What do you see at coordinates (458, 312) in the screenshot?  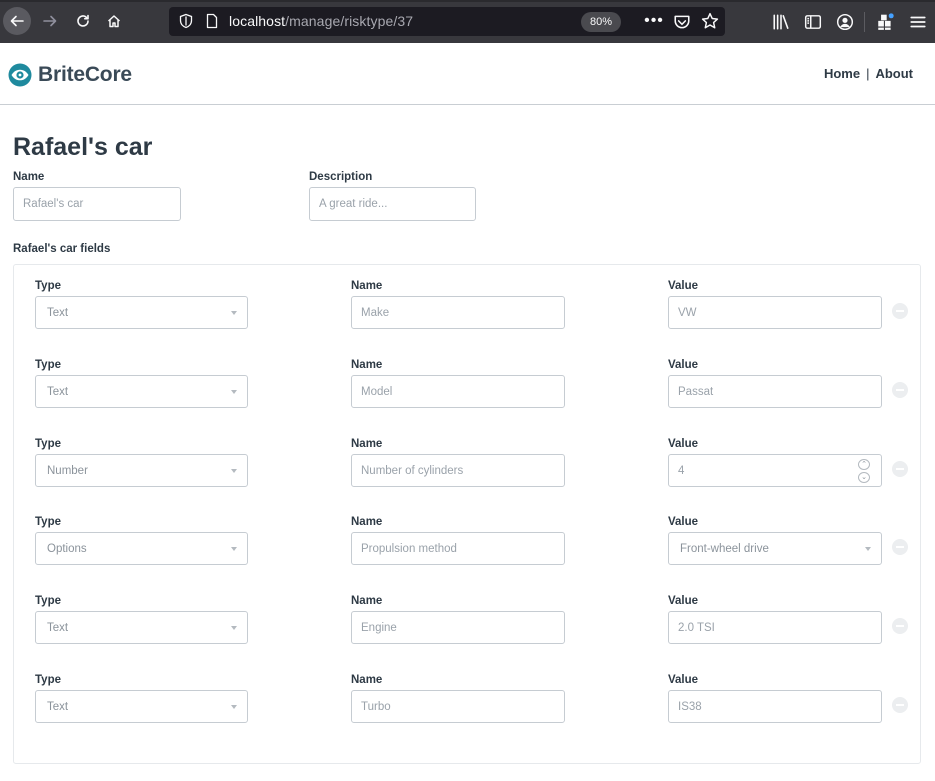 I see `field-name-input: Make` at bounding box center [458, 312].